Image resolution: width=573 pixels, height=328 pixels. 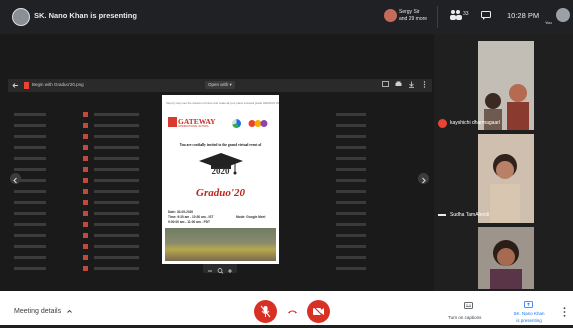 What do you see at coordinates (21, 17) in the screenshot?
I see `presenter-avatar` at bounding box center [21, 17].